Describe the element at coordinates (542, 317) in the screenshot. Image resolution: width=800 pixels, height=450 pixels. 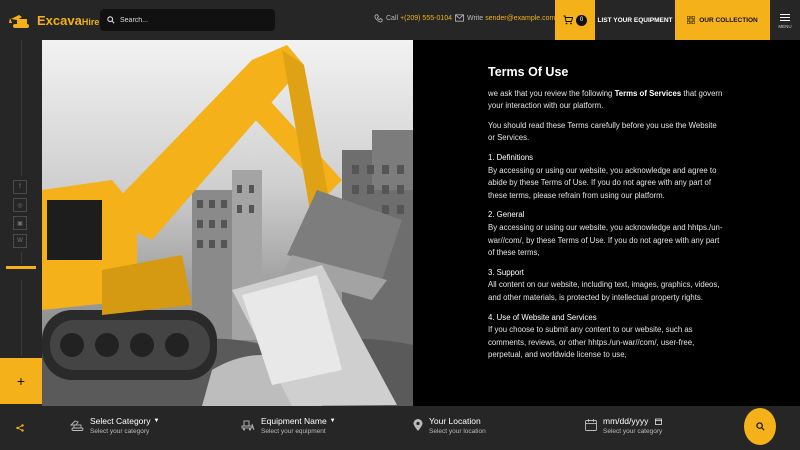
I see `section-title: 4. Use of Website and Services` at that location.